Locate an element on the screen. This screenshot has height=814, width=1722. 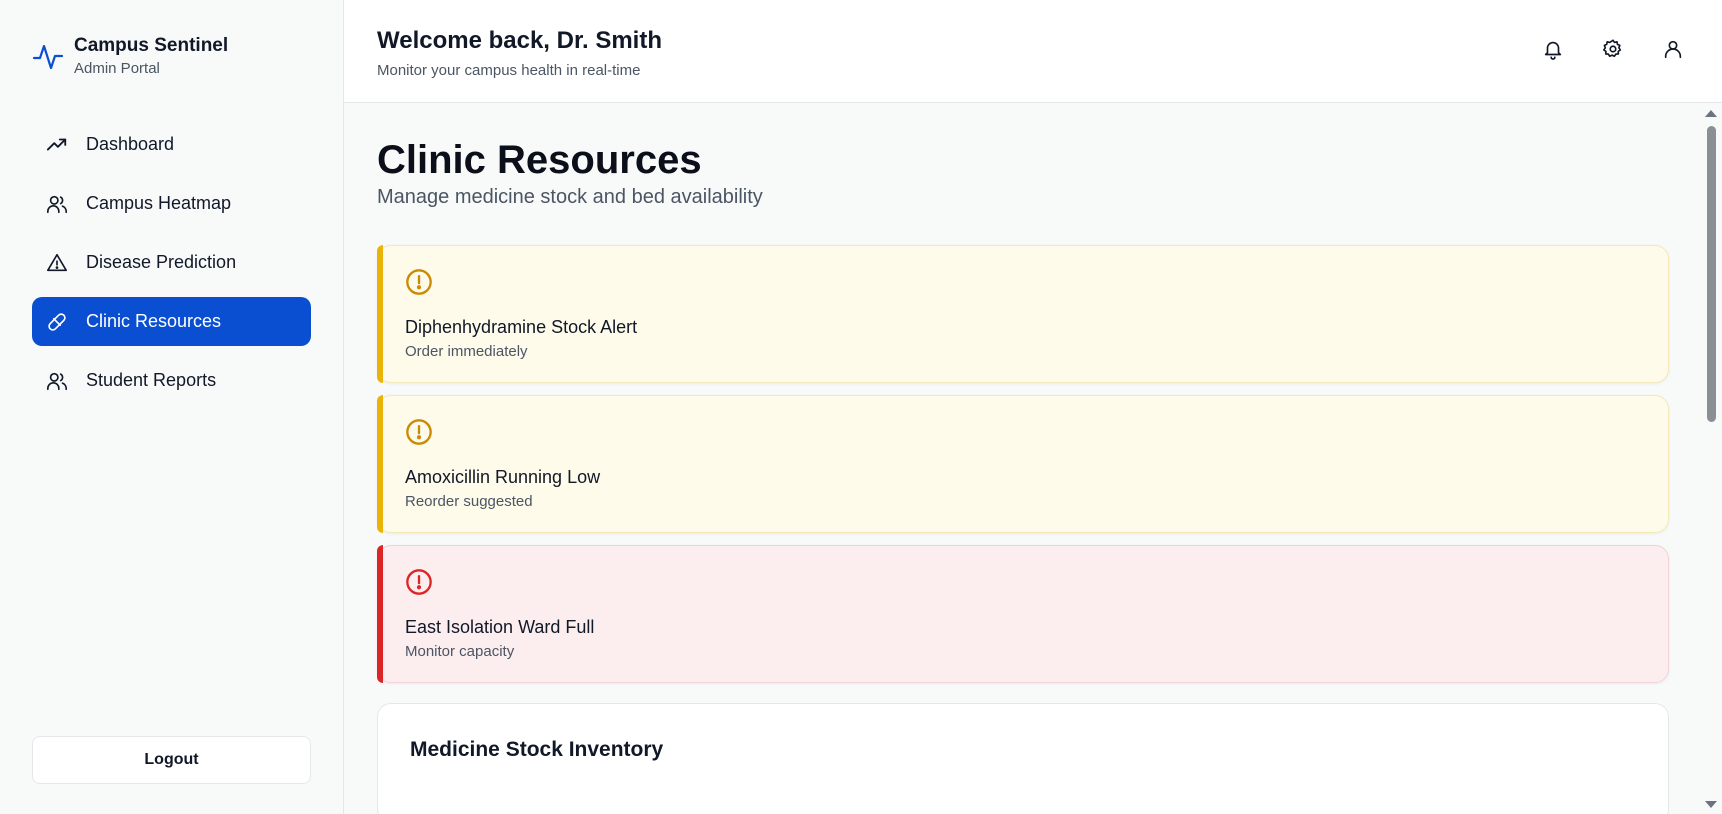
sidebar-item-clinic-resources: Clinic Resources is located at coordinates (171, 321).